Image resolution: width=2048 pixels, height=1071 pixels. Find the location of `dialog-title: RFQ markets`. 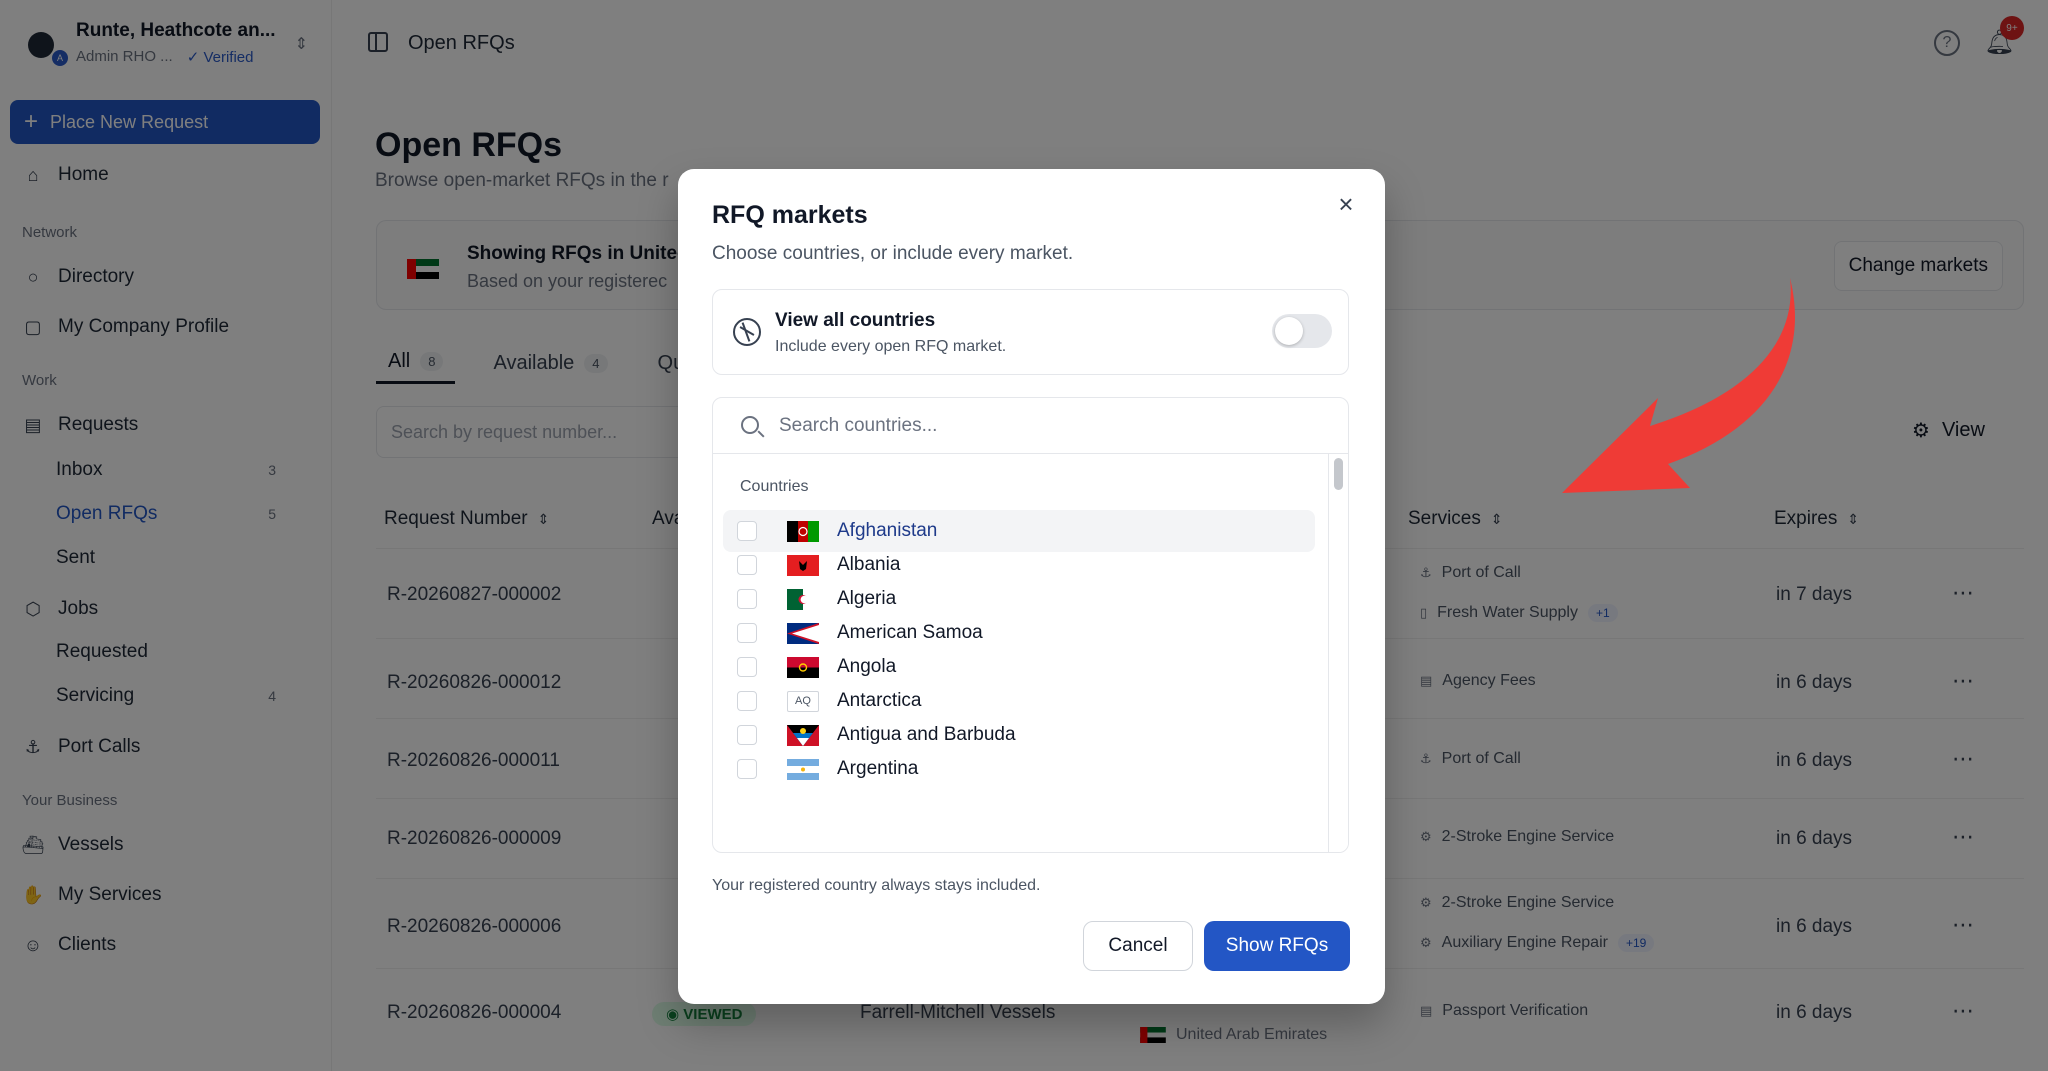

dialog-title: RFQ markets is located at coordinates (790, 215).